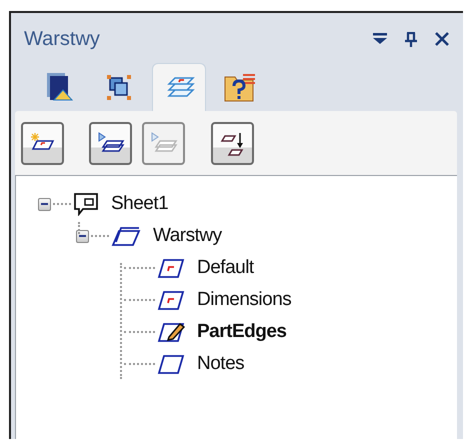 The image size is (467, 441). I want to click on pencil-layer-icon, so click(171, 332).